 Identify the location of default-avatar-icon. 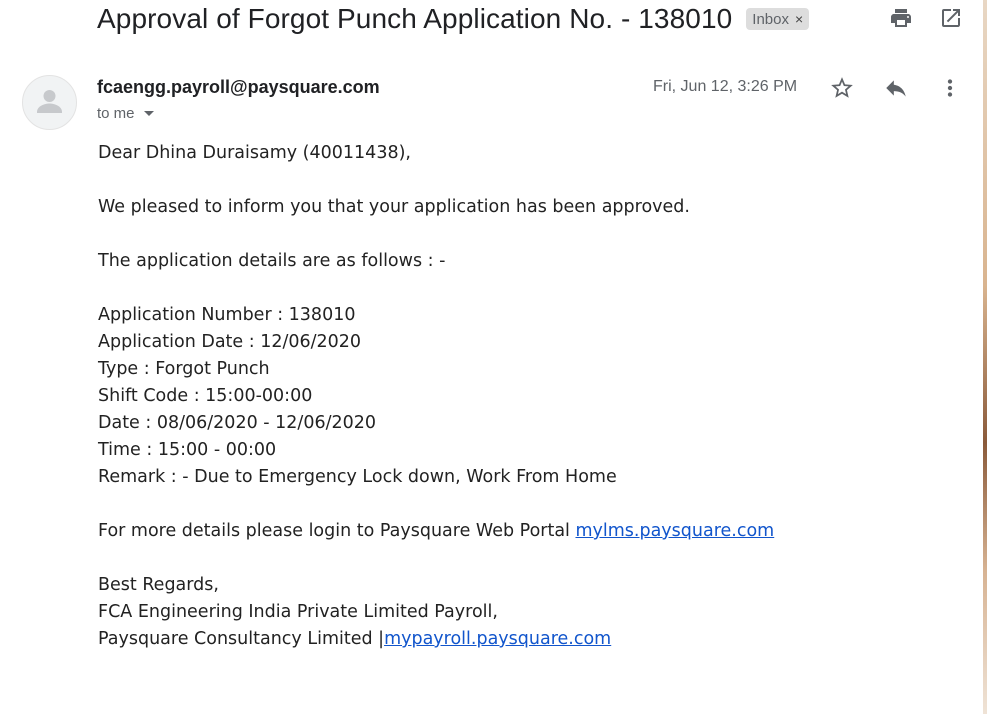
(49, 102).